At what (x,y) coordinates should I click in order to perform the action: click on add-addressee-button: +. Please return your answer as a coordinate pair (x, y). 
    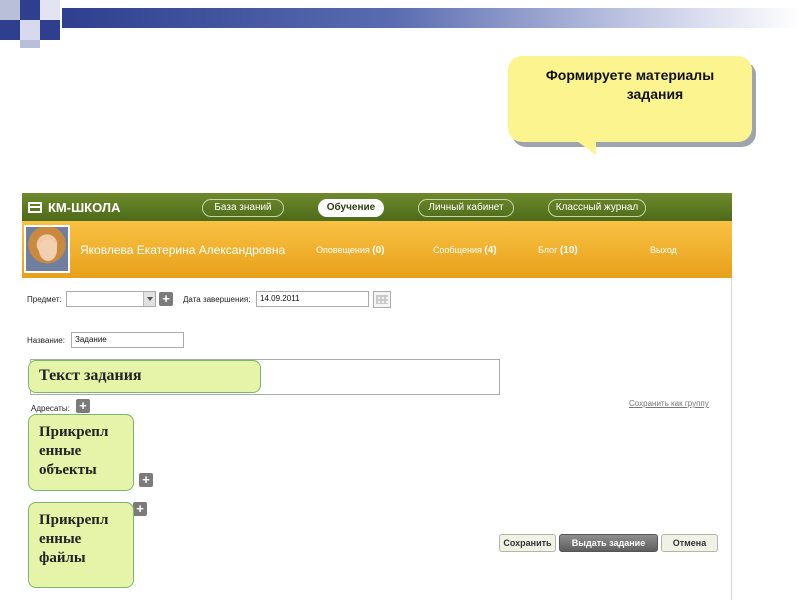
    Looking at the image, I should click on (83, 406).